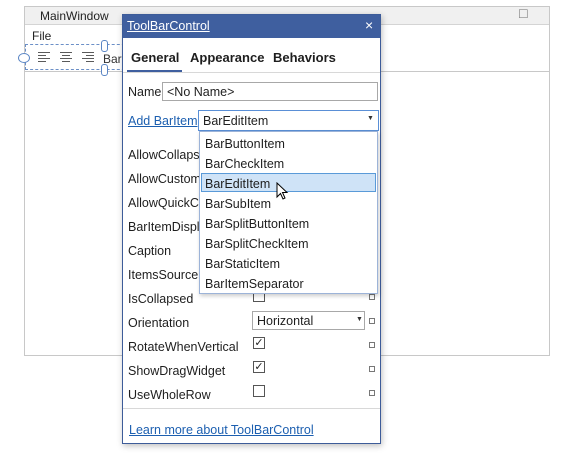 Image resolution: width=566 pixels, height=464 pixels. Describe the element at coordinates (259, 367) in the screenshot. I see `showdragwidget-checkbox: ✓` at that location.